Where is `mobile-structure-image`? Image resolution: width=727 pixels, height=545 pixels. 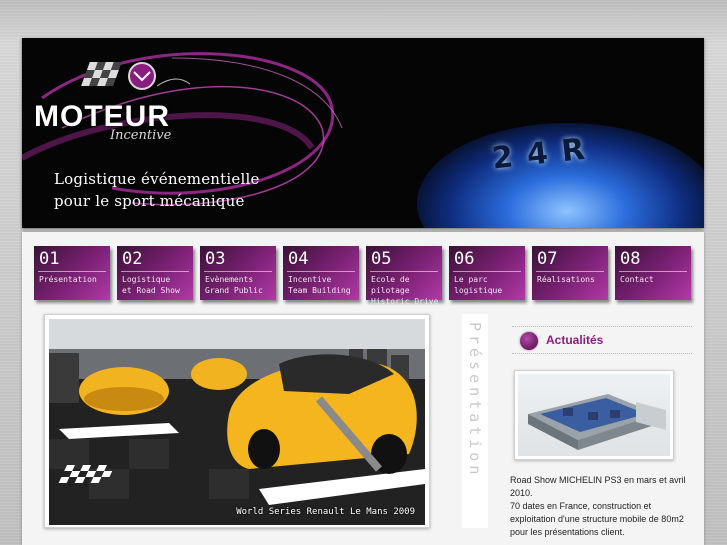
mobile-structure-image is located at coordinates (594, 415).